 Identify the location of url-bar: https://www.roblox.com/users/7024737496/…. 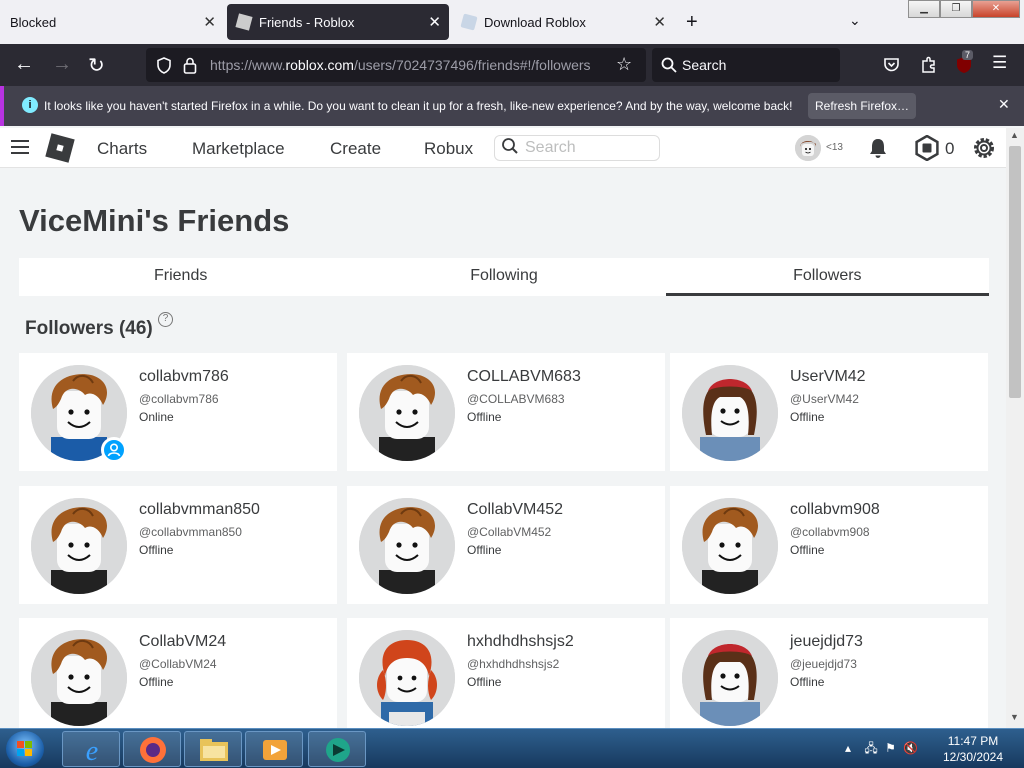
(396, 65).